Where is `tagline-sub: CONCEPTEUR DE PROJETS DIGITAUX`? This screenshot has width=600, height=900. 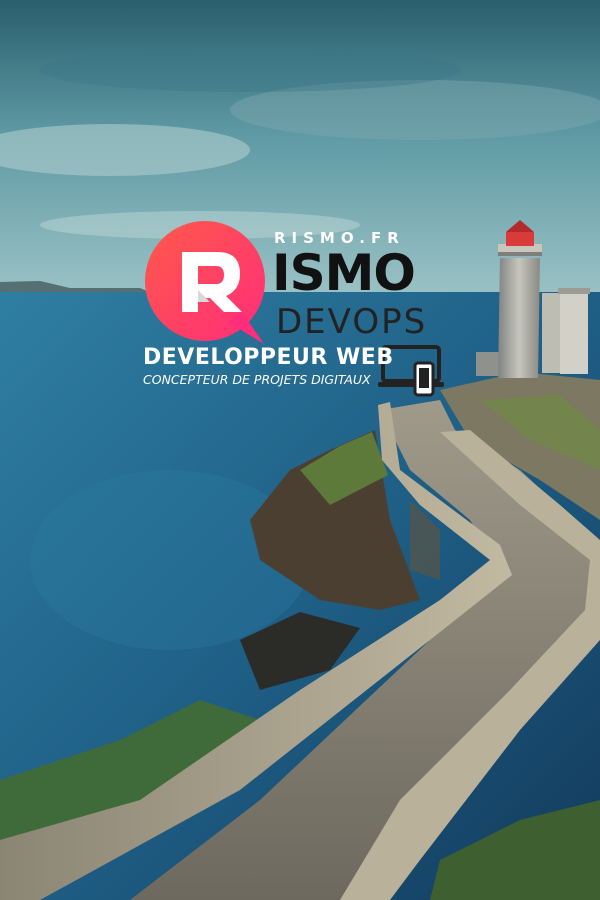
tagline-sub: CONCEPTEUR DE PROJETS DIGITAUX is located at coordinates (257, 379).